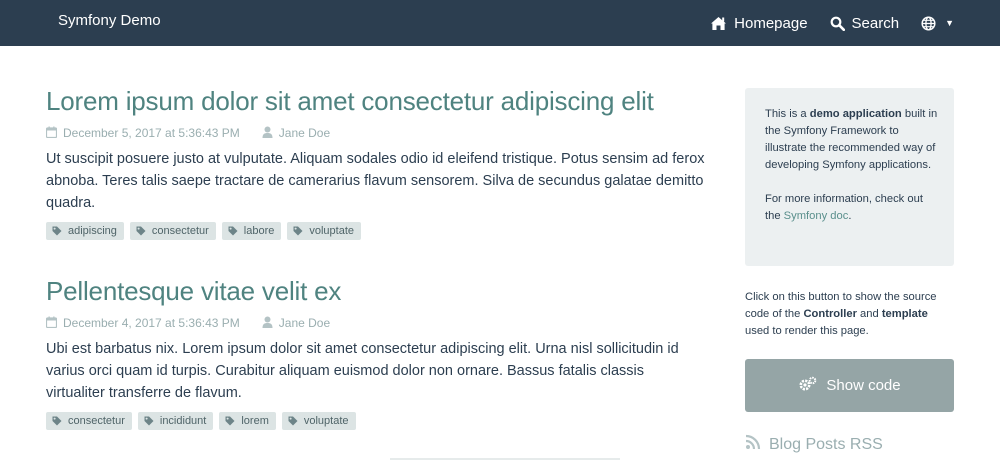  I want to click on nav-right: Homepage Search ▼, so click(832, 23).